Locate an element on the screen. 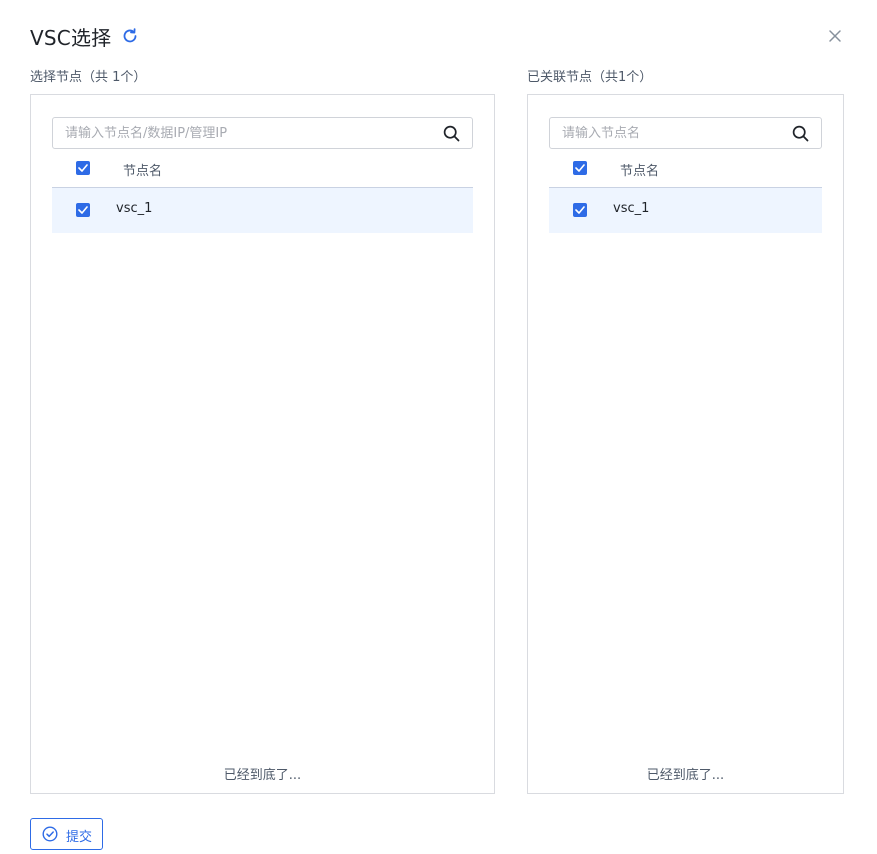  left-search-input is located at coordinates (262, 133).